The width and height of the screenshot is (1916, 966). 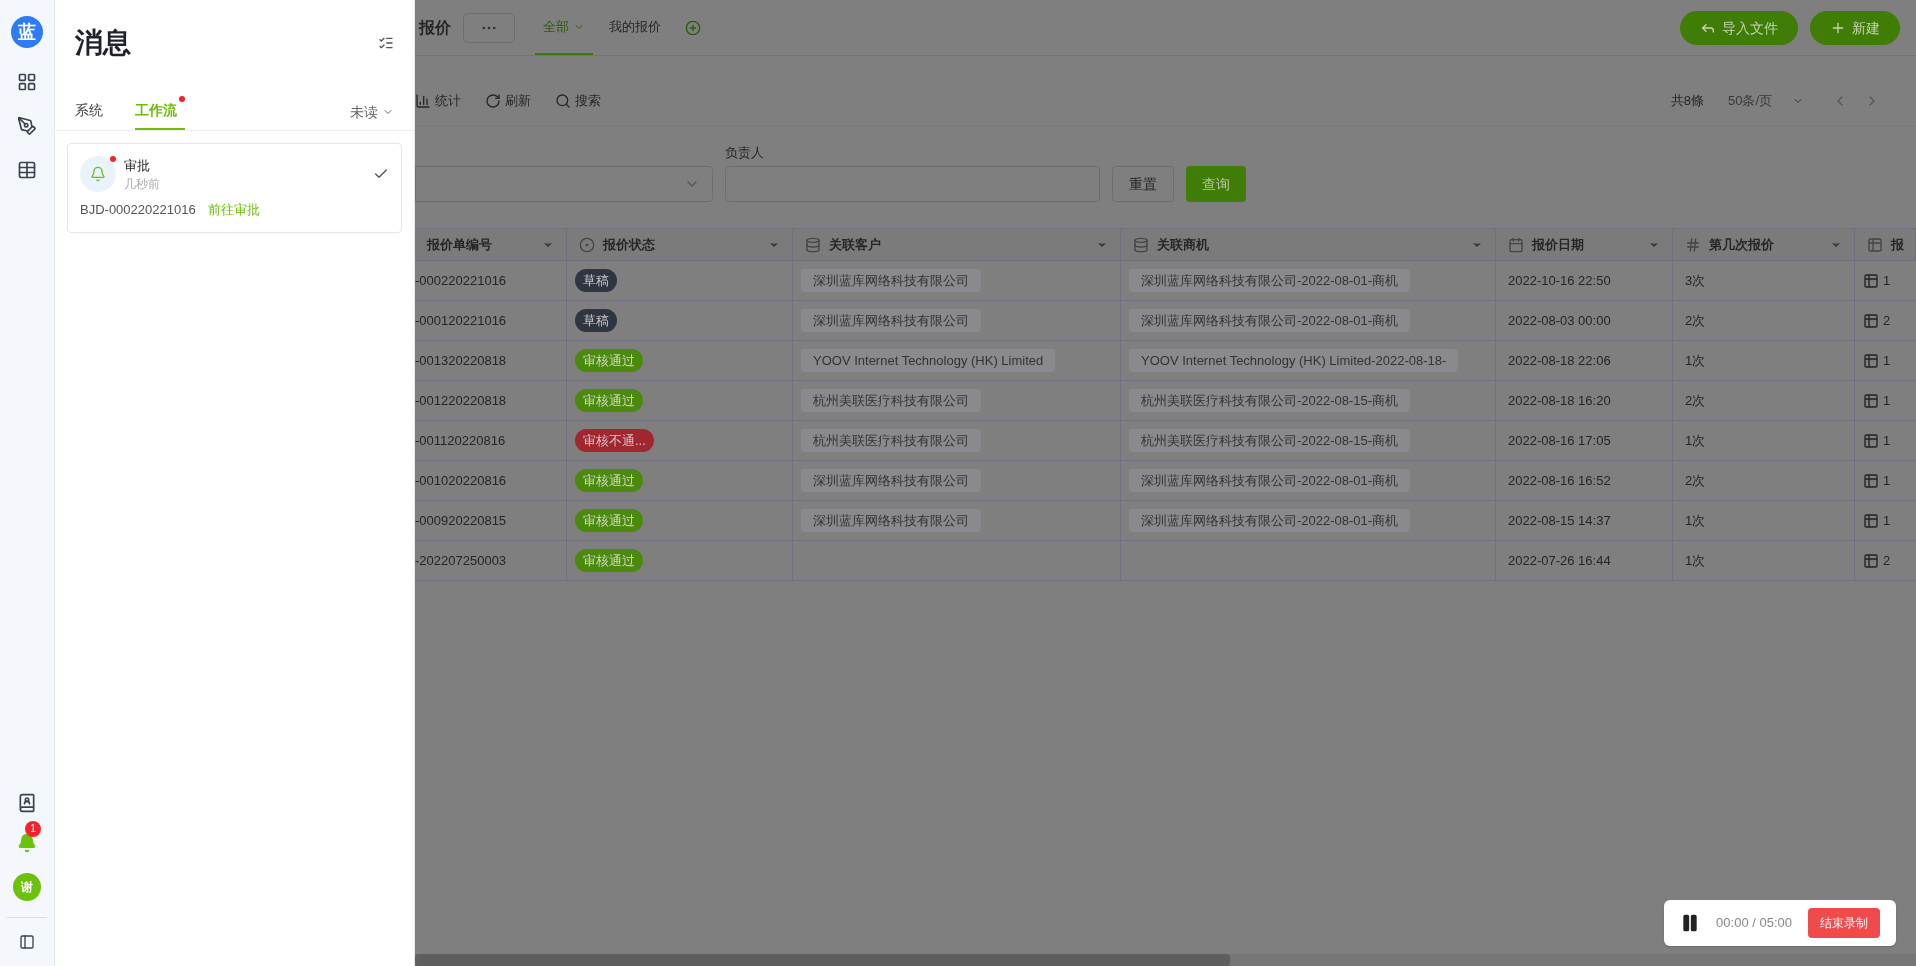 What do you see at coordinates (1764, 244) in the screenshot?
I see `column-header: 第几次报价` at bounding box center [1764, 244].